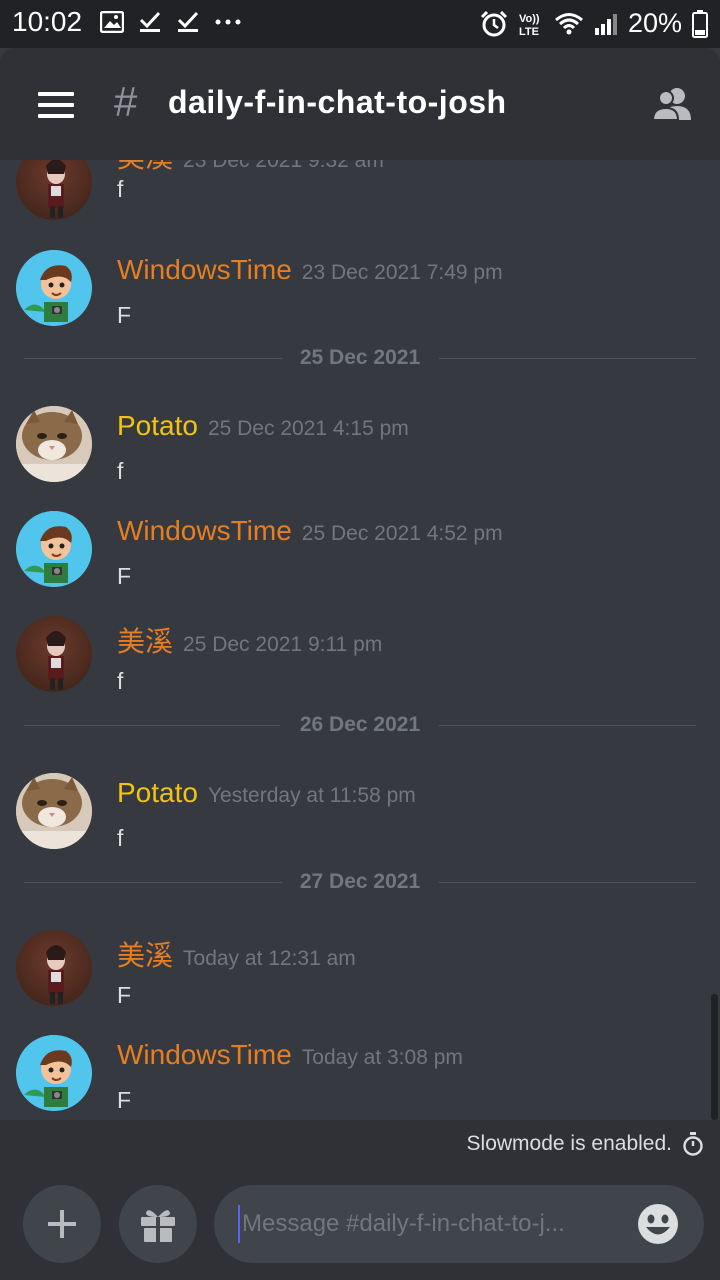 Image resolution: width=720 pixels, height=1280 pixels. I want to click on battery-percent: 20%, so click(654, 23).